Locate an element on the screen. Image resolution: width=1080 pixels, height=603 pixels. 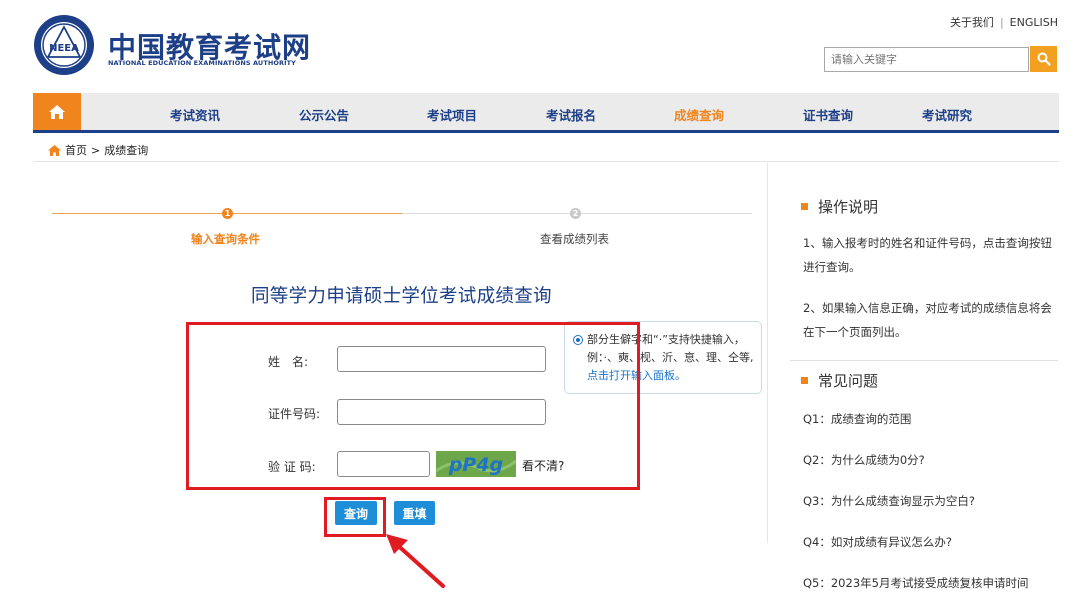
id-number-input is located at coordinates (441, 412).